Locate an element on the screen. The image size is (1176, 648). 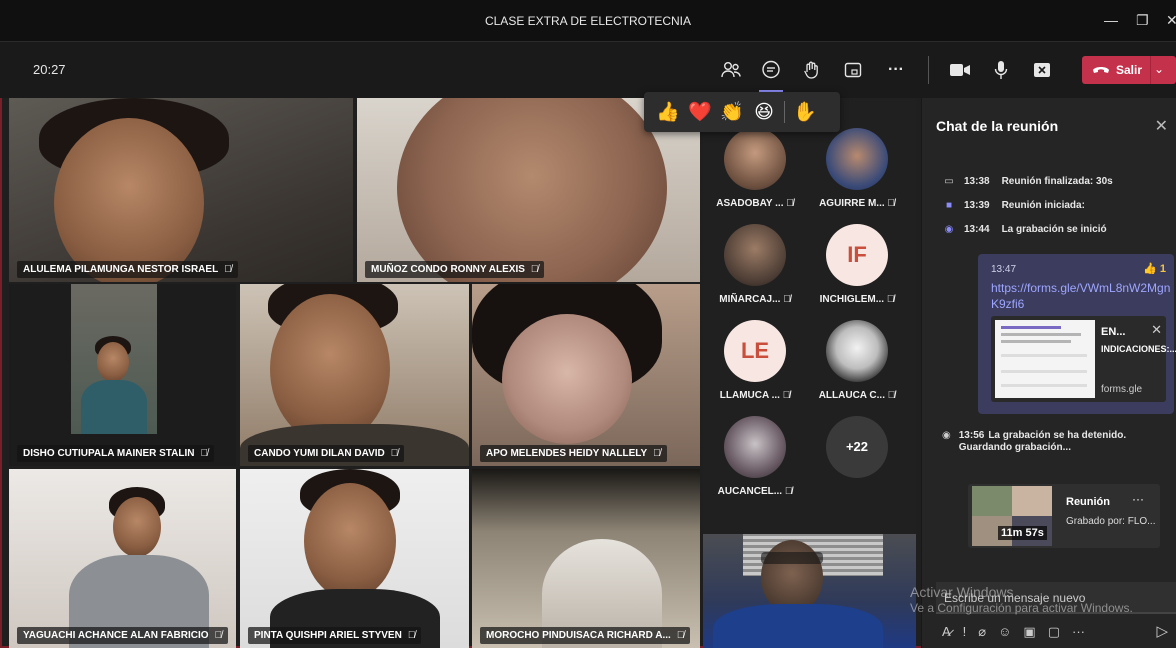
window-title: CLASE EXTRA DE ELECTROTECNIA is located at coordinates (588, 21).